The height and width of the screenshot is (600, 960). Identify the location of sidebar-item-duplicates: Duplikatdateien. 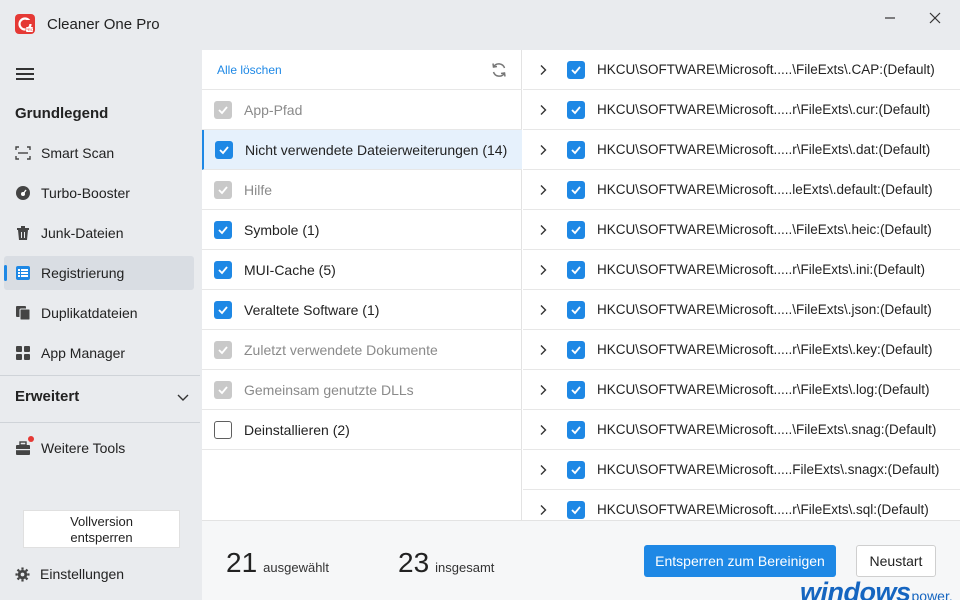
(99, 313).